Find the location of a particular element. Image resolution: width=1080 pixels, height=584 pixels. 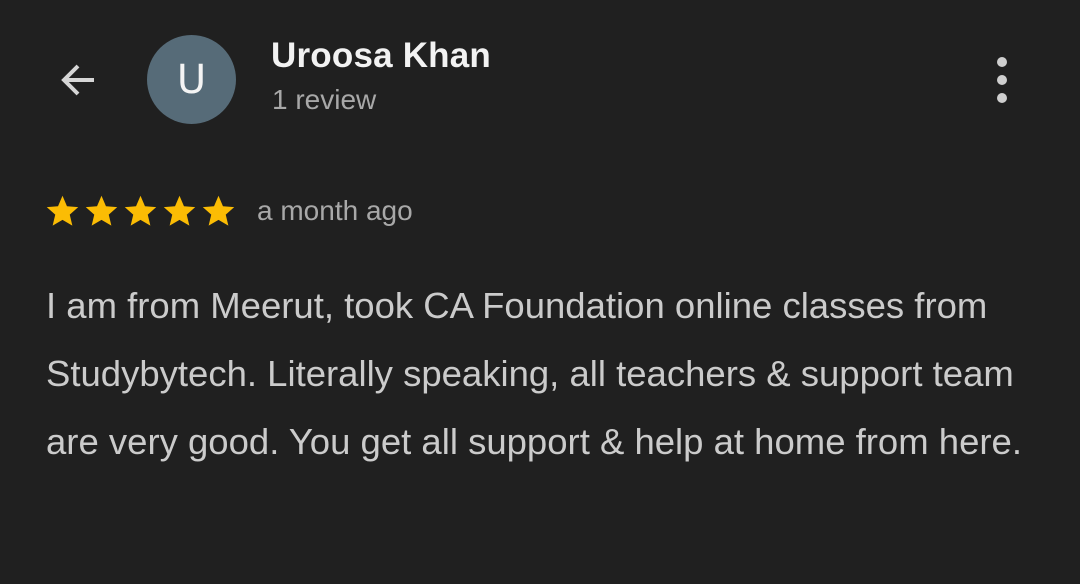

avatar-initial: U is located at coordinates (191, 79).